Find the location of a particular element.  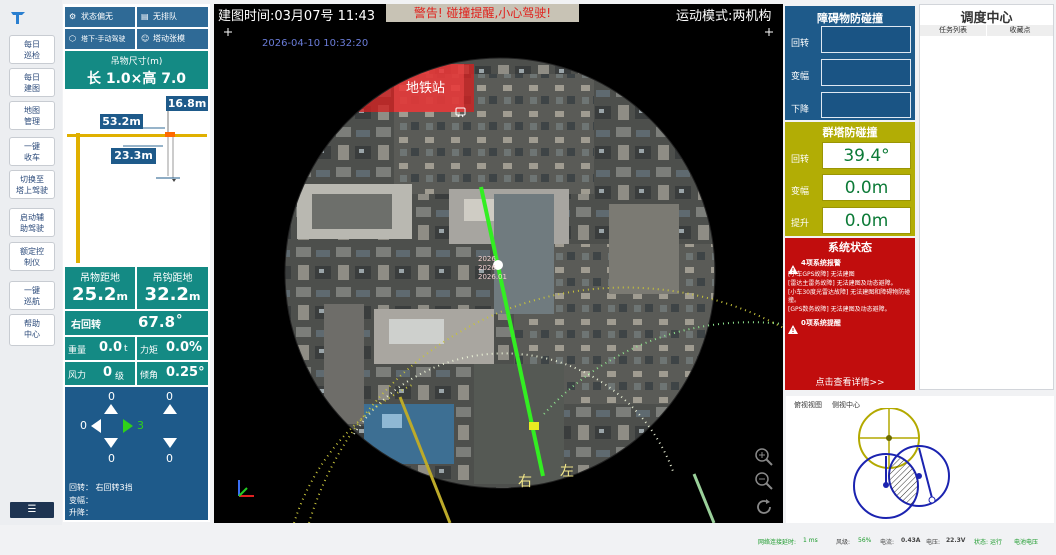

load-size-value: 长 1.0×高 7.0 is located at coordinates (136, 79).